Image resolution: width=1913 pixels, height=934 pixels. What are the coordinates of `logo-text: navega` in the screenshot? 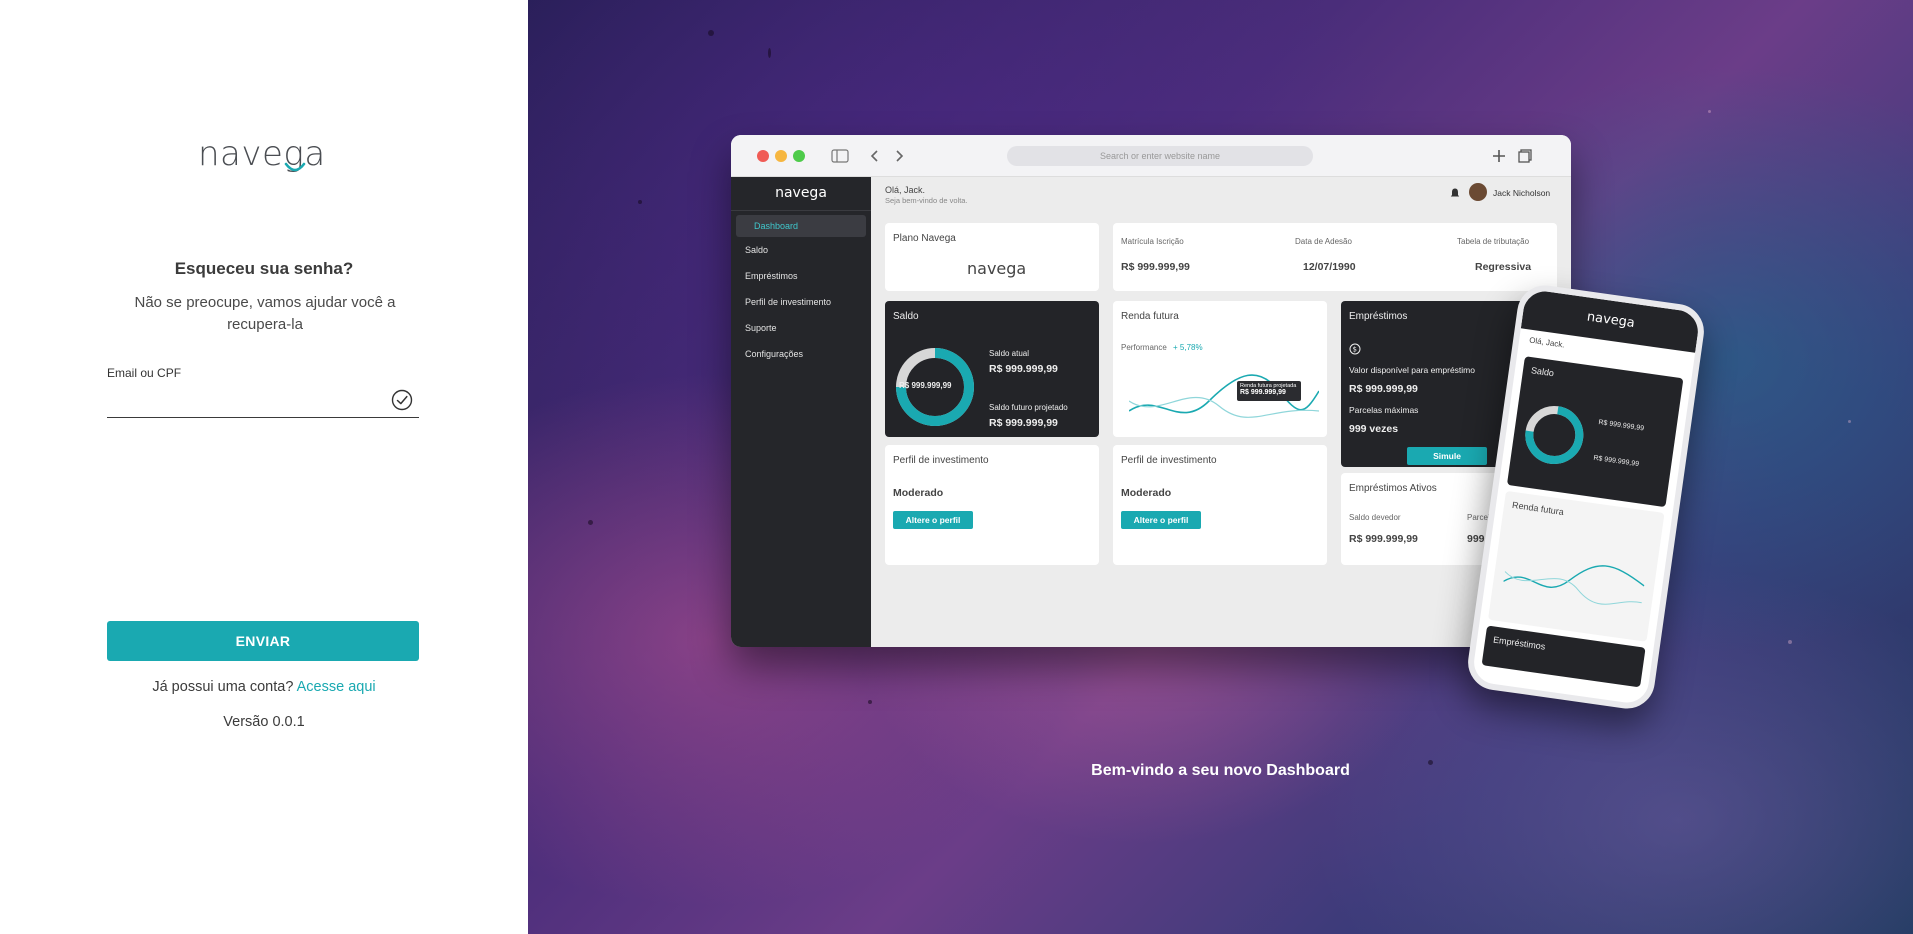 It's located at (262, 154).